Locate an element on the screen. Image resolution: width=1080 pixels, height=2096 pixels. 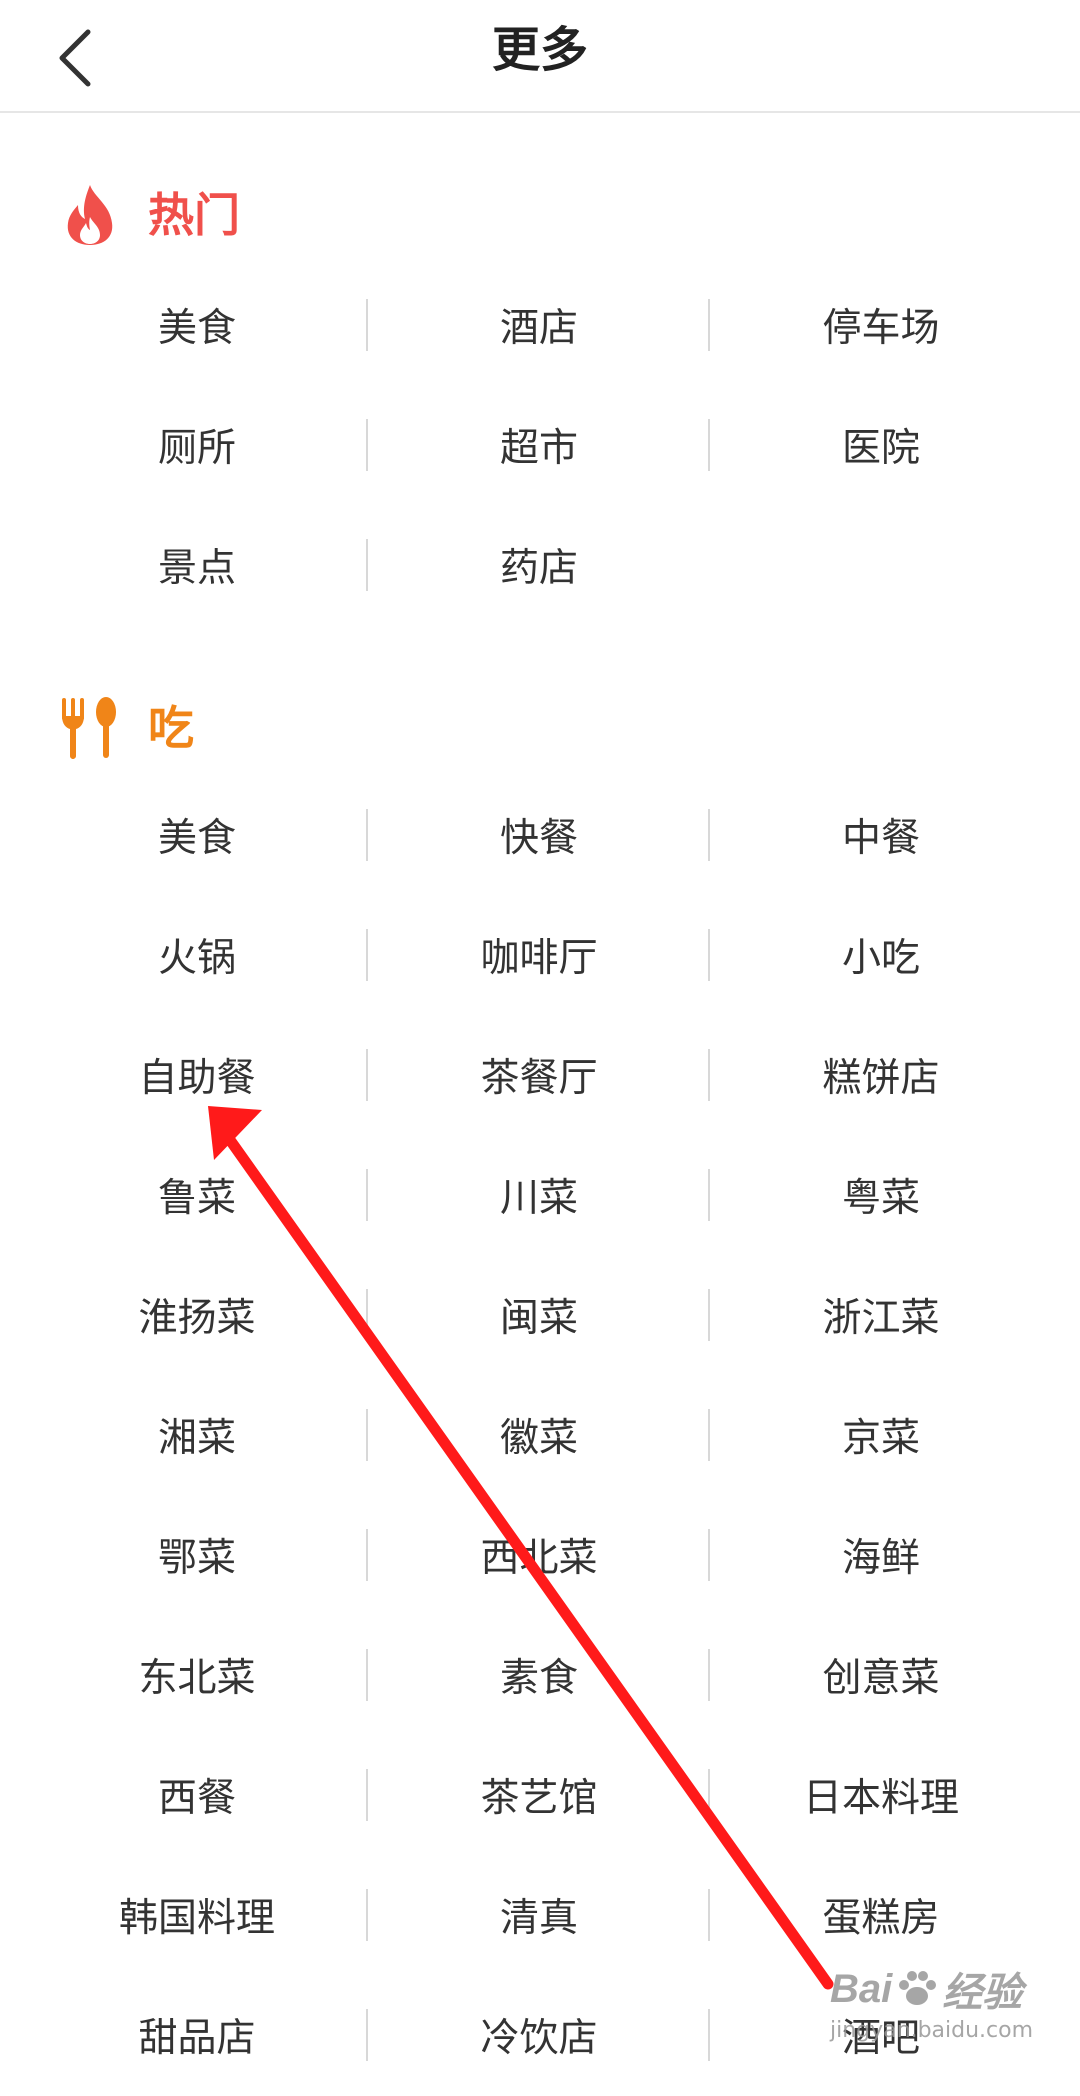
category-item-eat: 鄂菜 is located at coordinates (197, 1555).